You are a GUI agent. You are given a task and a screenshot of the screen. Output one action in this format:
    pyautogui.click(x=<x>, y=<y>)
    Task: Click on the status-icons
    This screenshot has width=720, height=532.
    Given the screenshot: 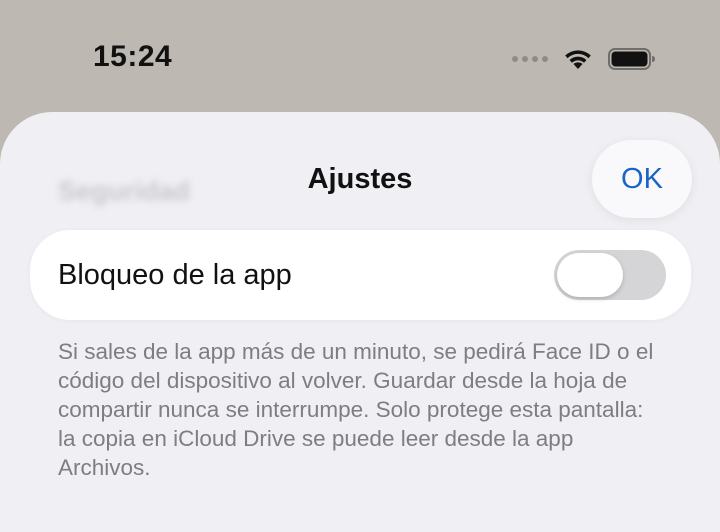 What is the action you would take?
    pyautogui.click(x=584, y=59)
    